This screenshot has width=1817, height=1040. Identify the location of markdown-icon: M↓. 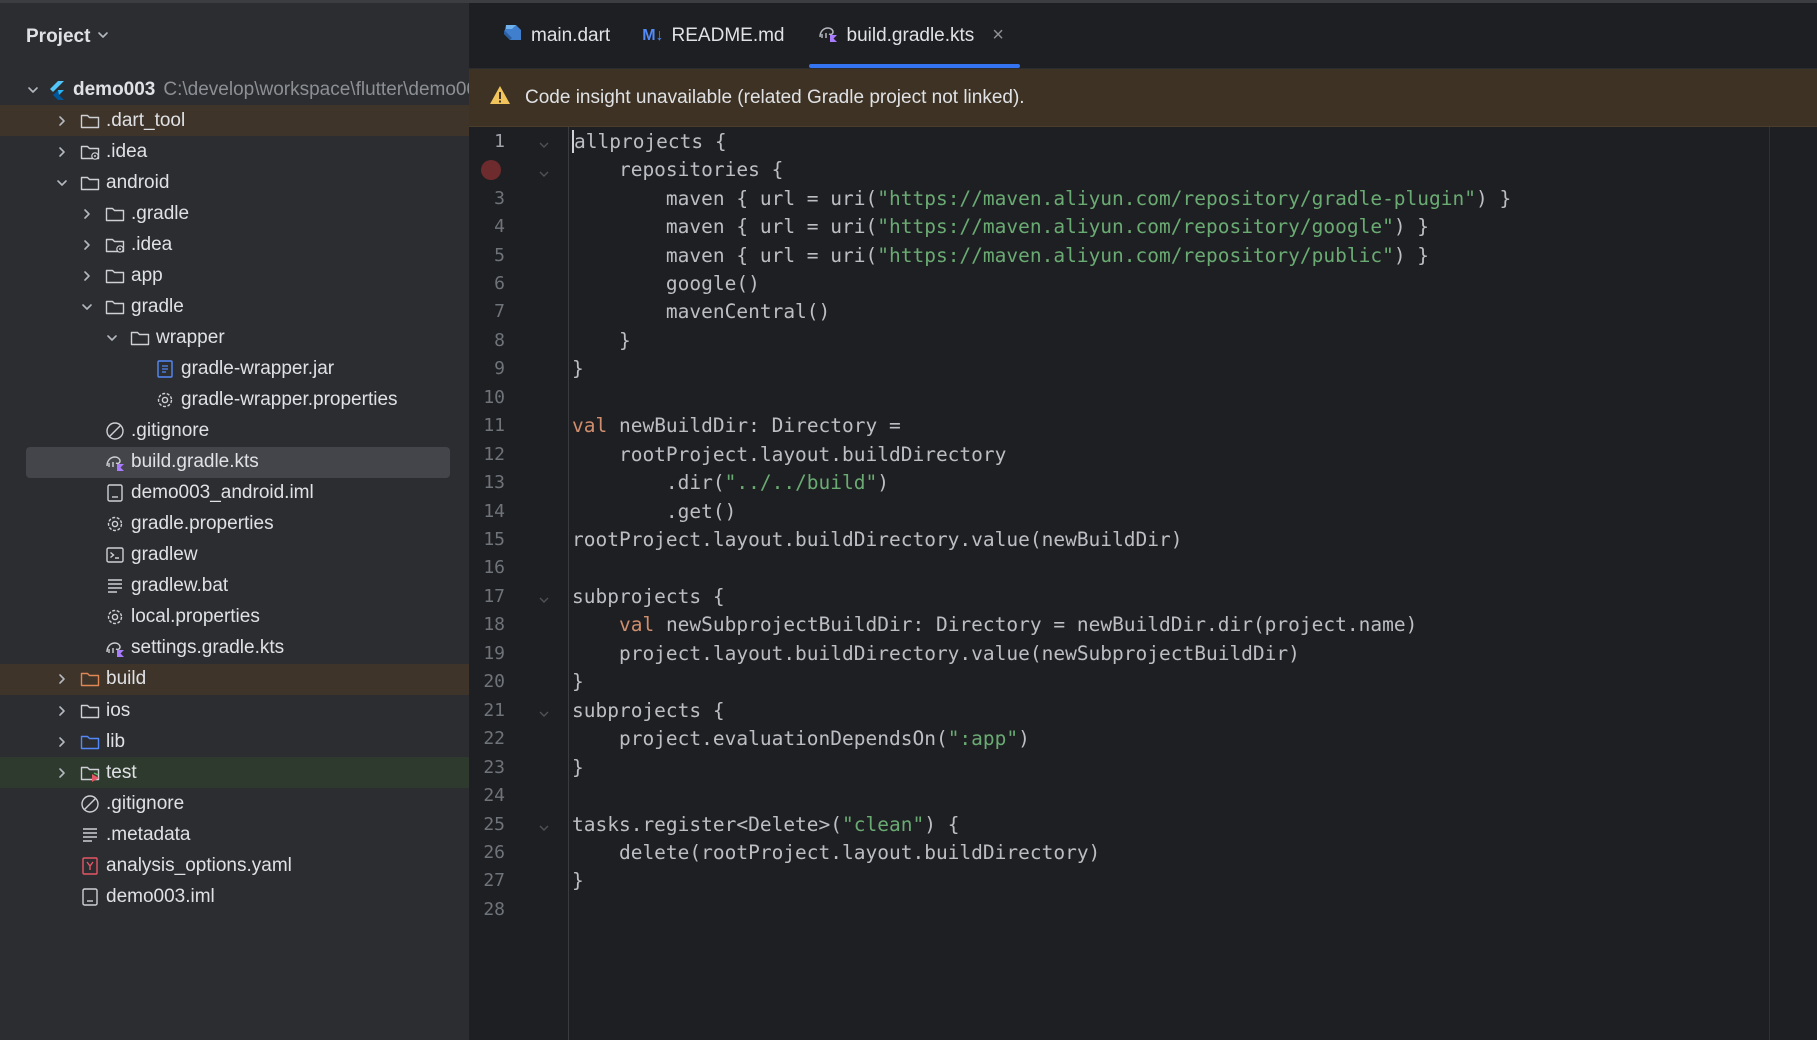
(653, 35).